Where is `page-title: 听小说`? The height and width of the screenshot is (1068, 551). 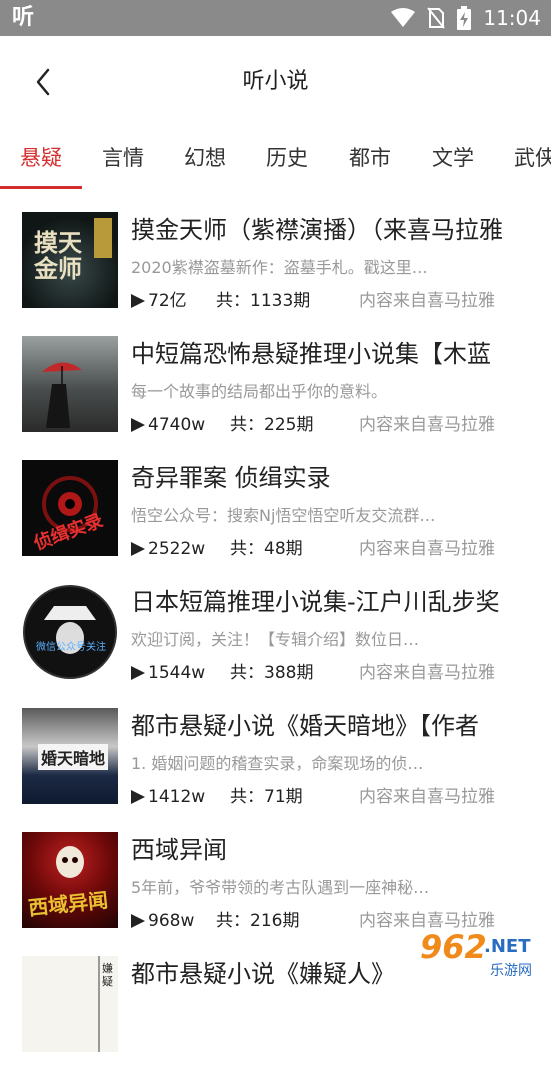
page-title: 听小说 is located at coordinates (275, 81).